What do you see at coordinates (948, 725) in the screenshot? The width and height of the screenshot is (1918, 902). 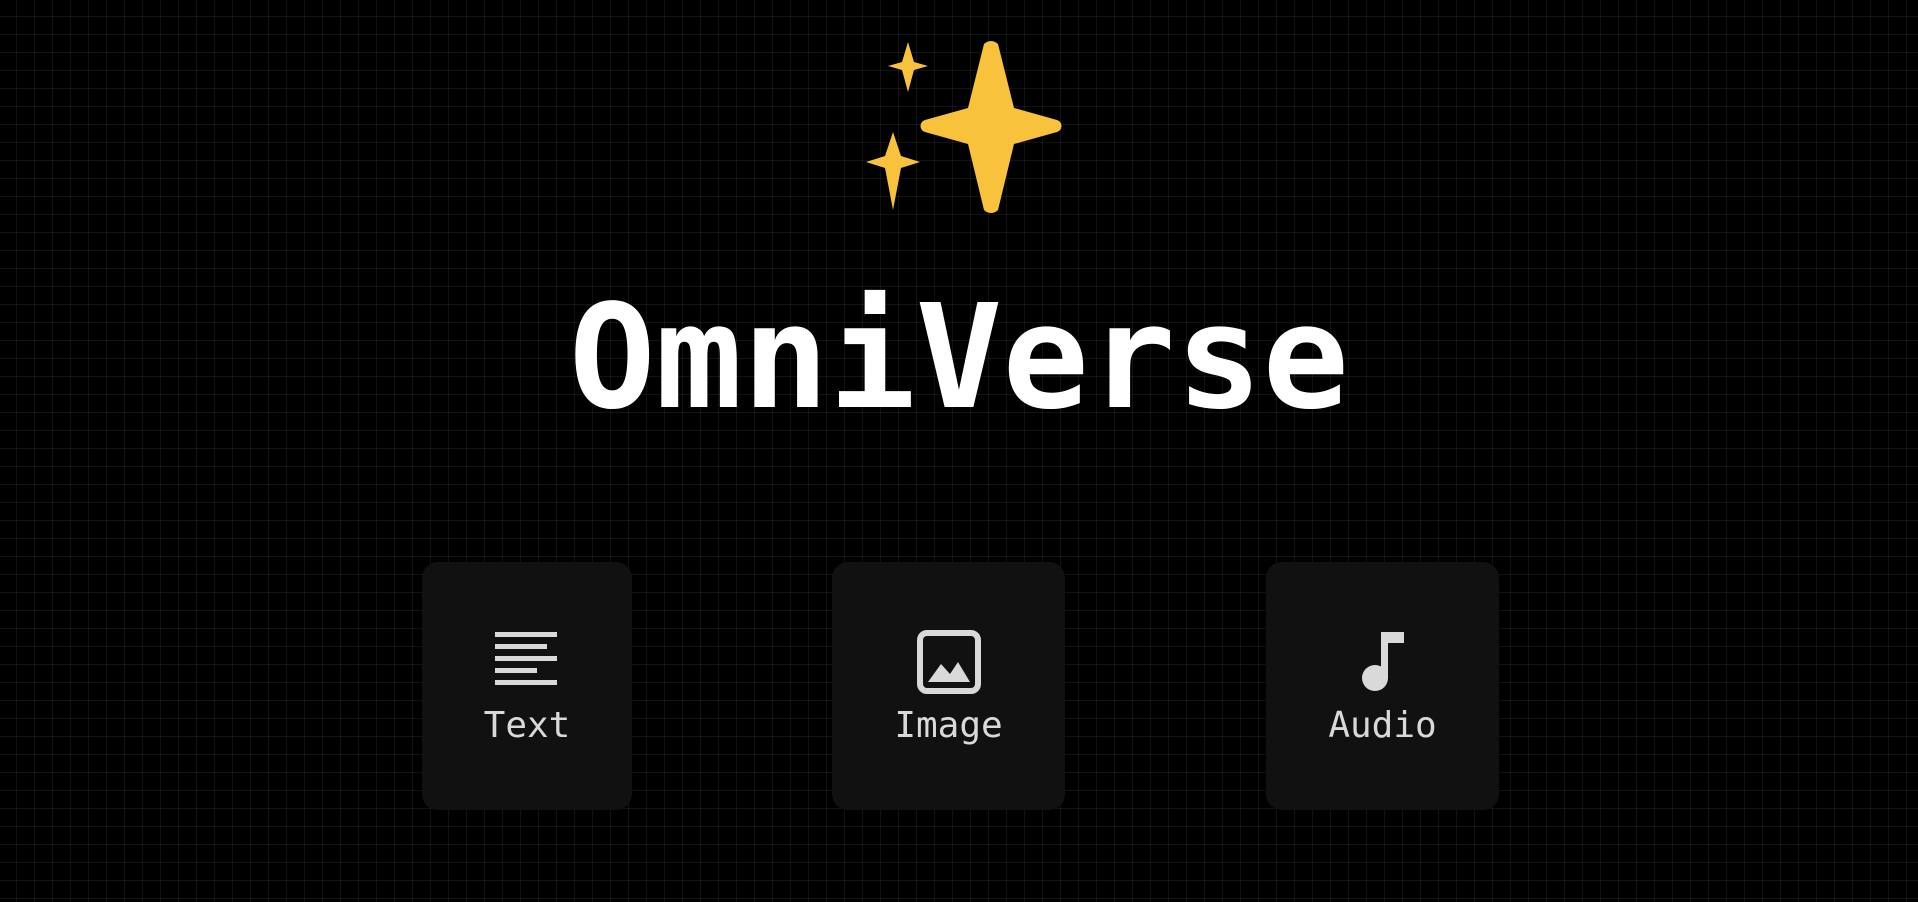 I see `image-mode-label: Image` at bounding box center [948, 725].